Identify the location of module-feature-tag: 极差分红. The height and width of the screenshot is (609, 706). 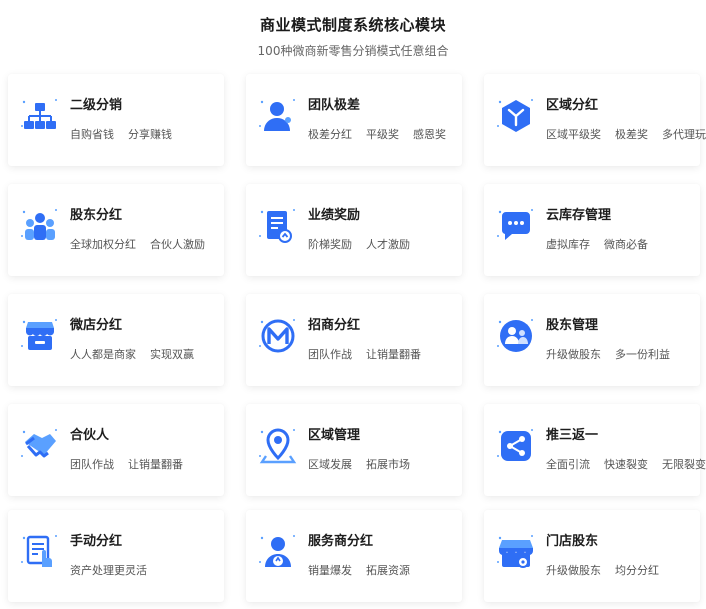
(330, 134).